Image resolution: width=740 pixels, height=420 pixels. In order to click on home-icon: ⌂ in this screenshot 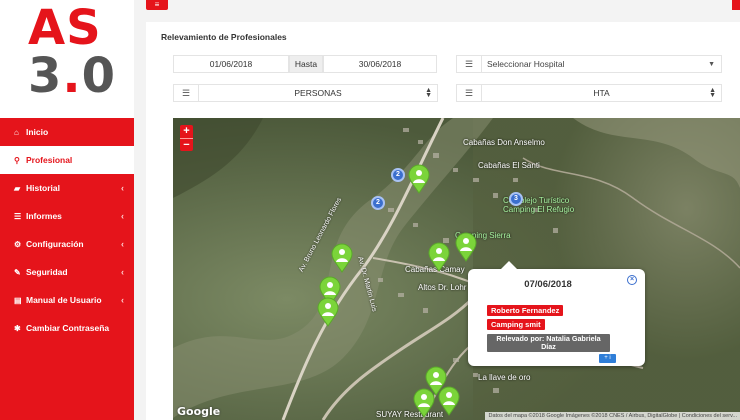, I will do `click(16, 132)`.